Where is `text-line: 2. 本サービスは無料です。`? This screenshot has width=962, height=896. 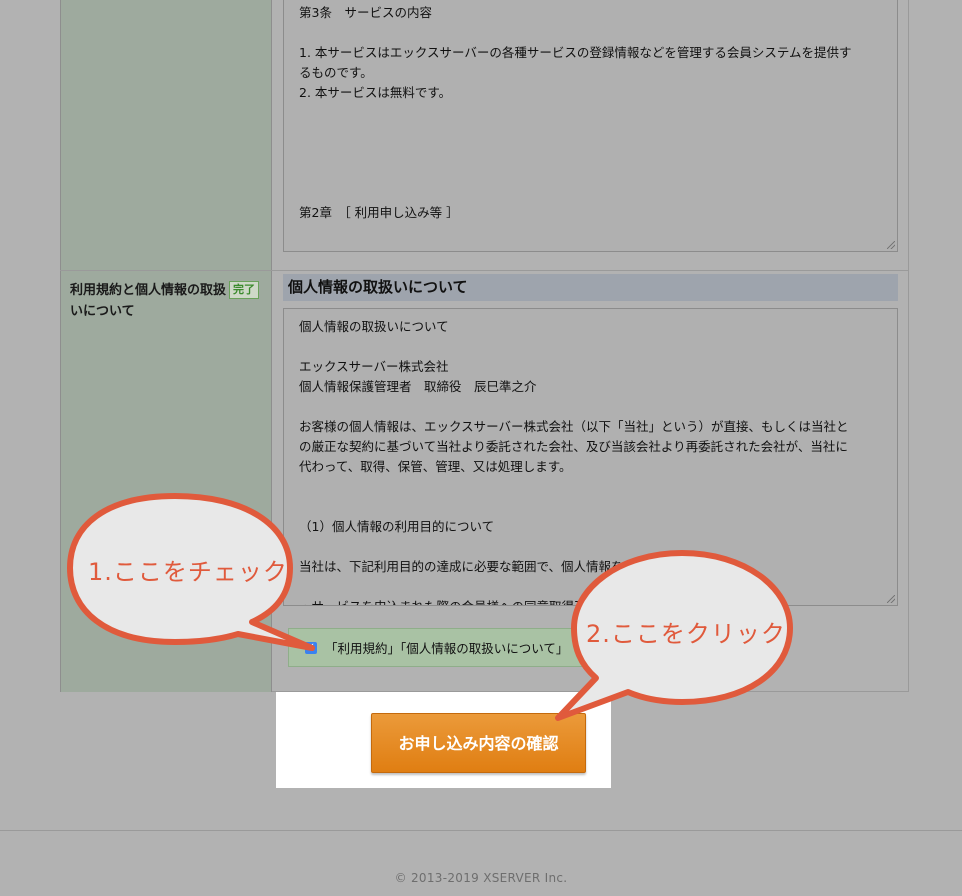 text-line: 2. 本サービスは無料です。 is located at coordinates (375, 92).